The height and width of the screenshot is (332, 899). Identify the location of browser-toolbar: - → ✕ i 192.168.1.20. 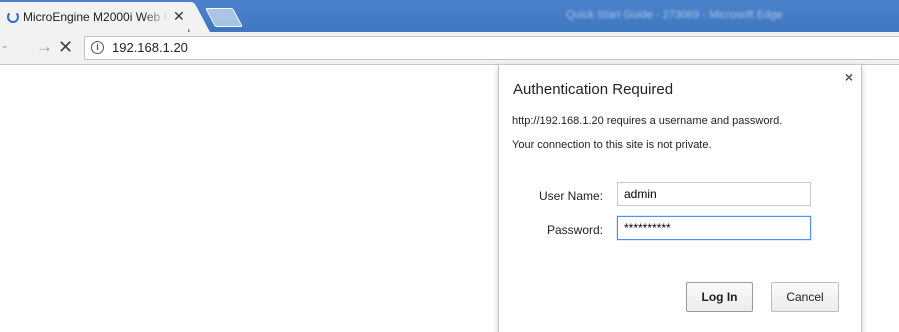
(449, 48).